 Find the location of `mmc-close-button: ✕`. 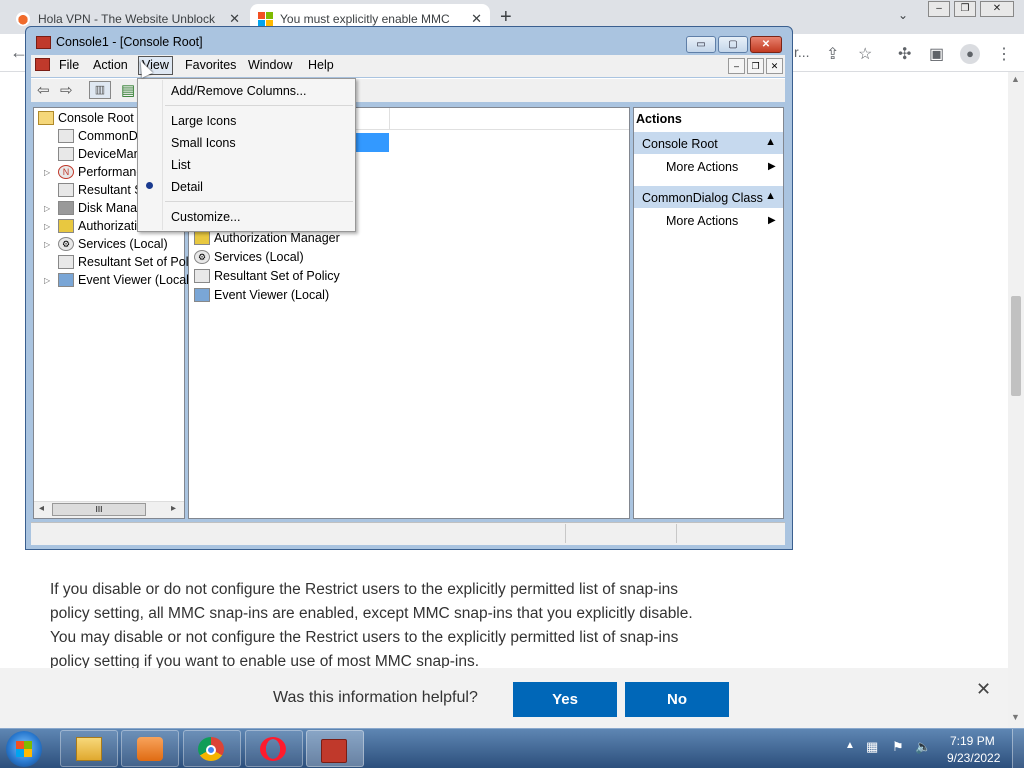

mmc-close-button: ✕ is located at coordinates (766, 44).